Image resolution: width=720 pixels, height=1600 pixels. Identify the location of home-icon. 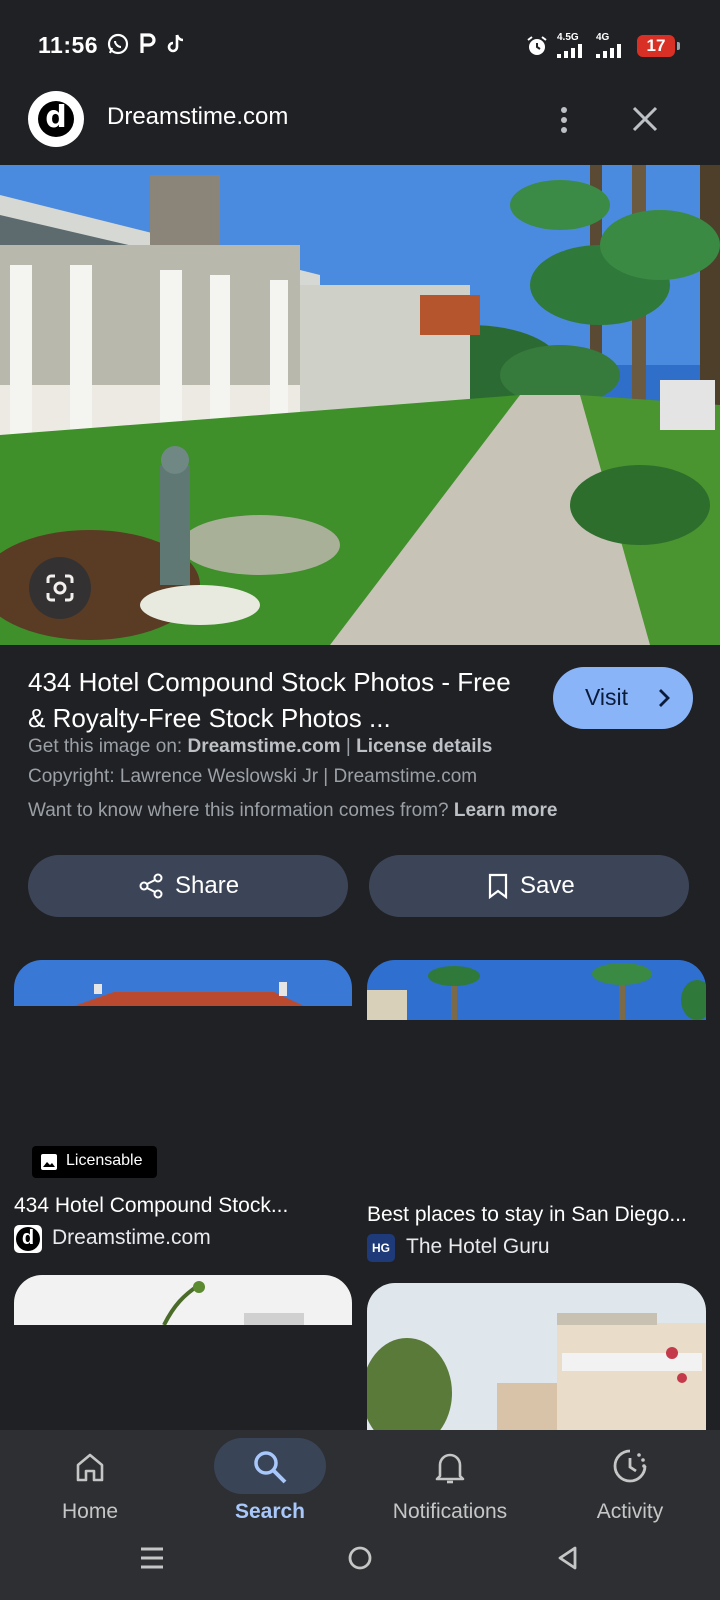
(90, 1467).